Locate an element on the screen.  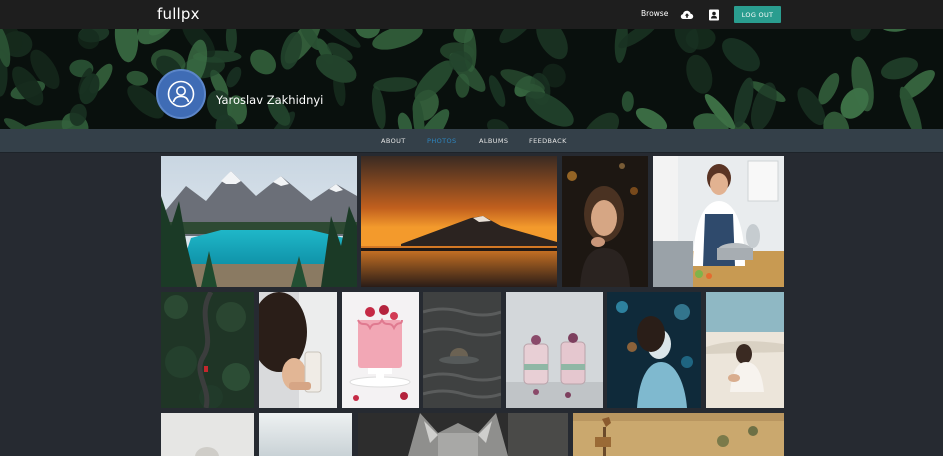
photo-sky is located at coordinates (305, 434).